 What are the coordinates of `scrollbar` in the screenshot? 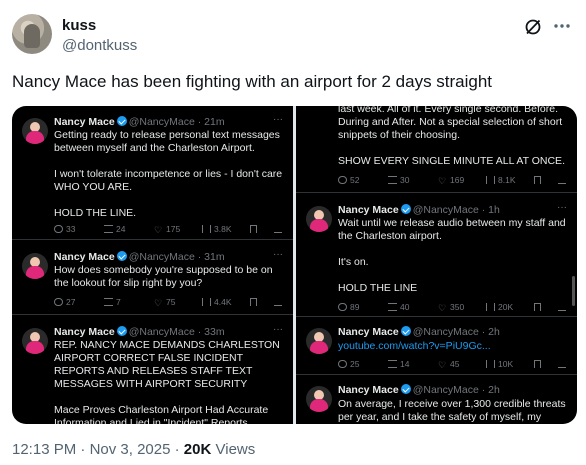 It's located at (573, 291).